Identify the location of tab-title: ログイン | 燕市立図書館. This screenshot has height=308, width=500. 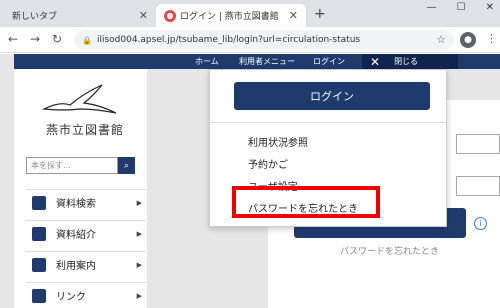
(229, 17).